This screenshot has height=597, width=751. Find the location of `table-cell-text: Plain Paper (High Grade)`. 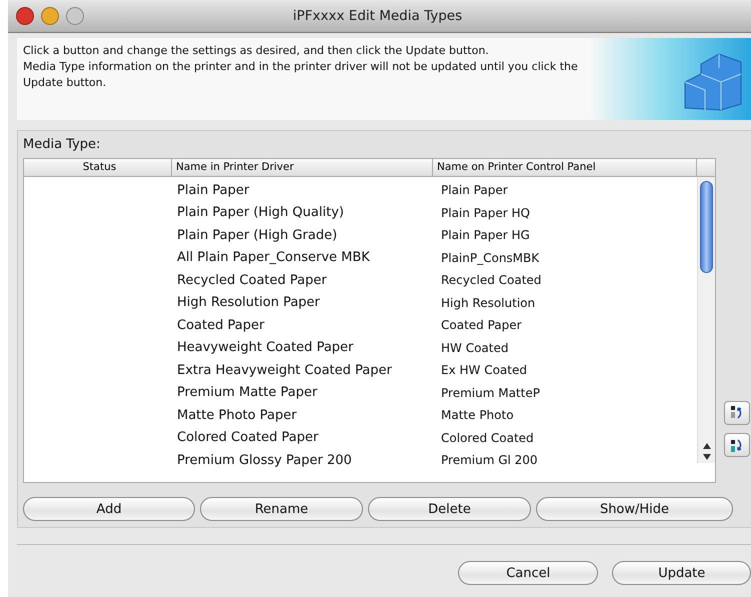

table-cell-text: Plain Paper (High Grade) is located at coordinates (257, 235).